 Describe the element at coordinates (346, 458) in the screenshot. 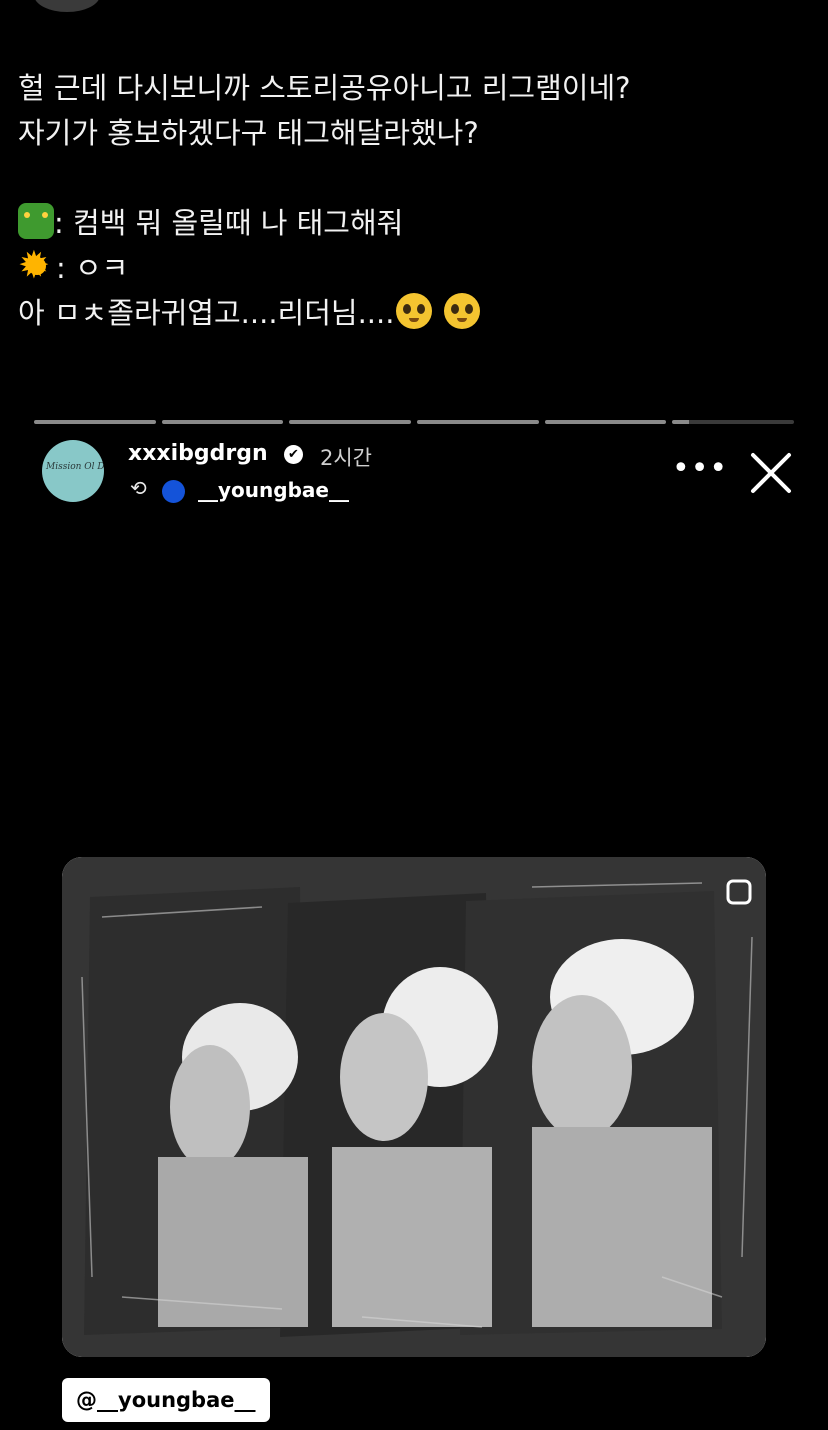

I see `story-timestamp: 2시간` at that location.